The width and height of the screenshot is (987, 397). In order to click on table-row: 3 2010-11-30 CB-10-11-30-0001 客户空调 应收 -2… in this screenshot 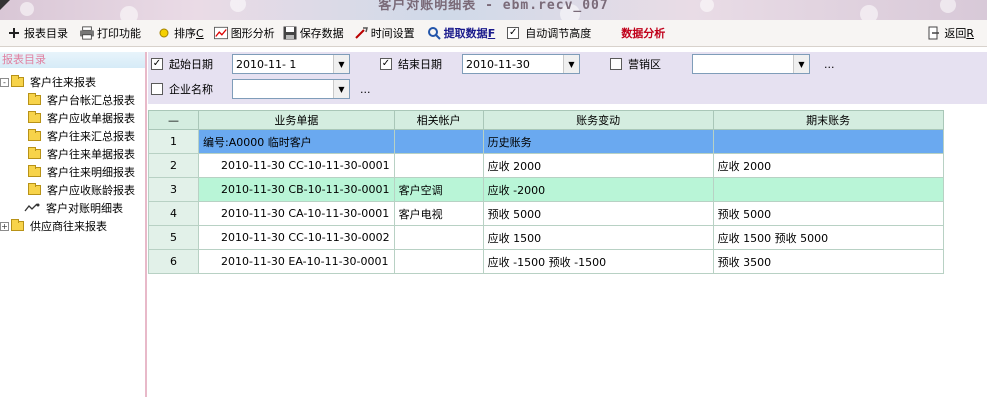, I will do `click(546, 189)`.